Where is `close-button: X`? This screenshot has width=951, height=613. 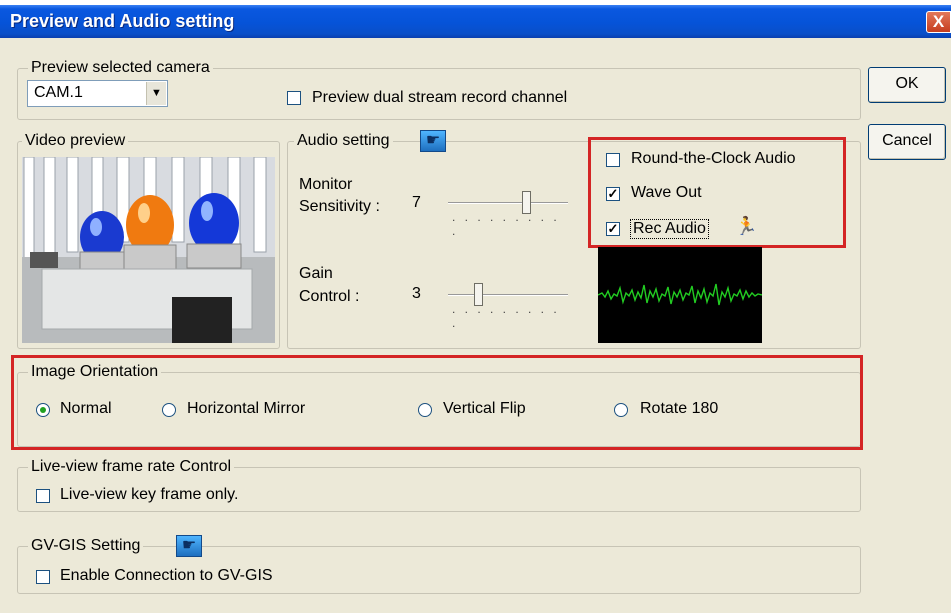
close-button: X is located at coordinates (938, 22).